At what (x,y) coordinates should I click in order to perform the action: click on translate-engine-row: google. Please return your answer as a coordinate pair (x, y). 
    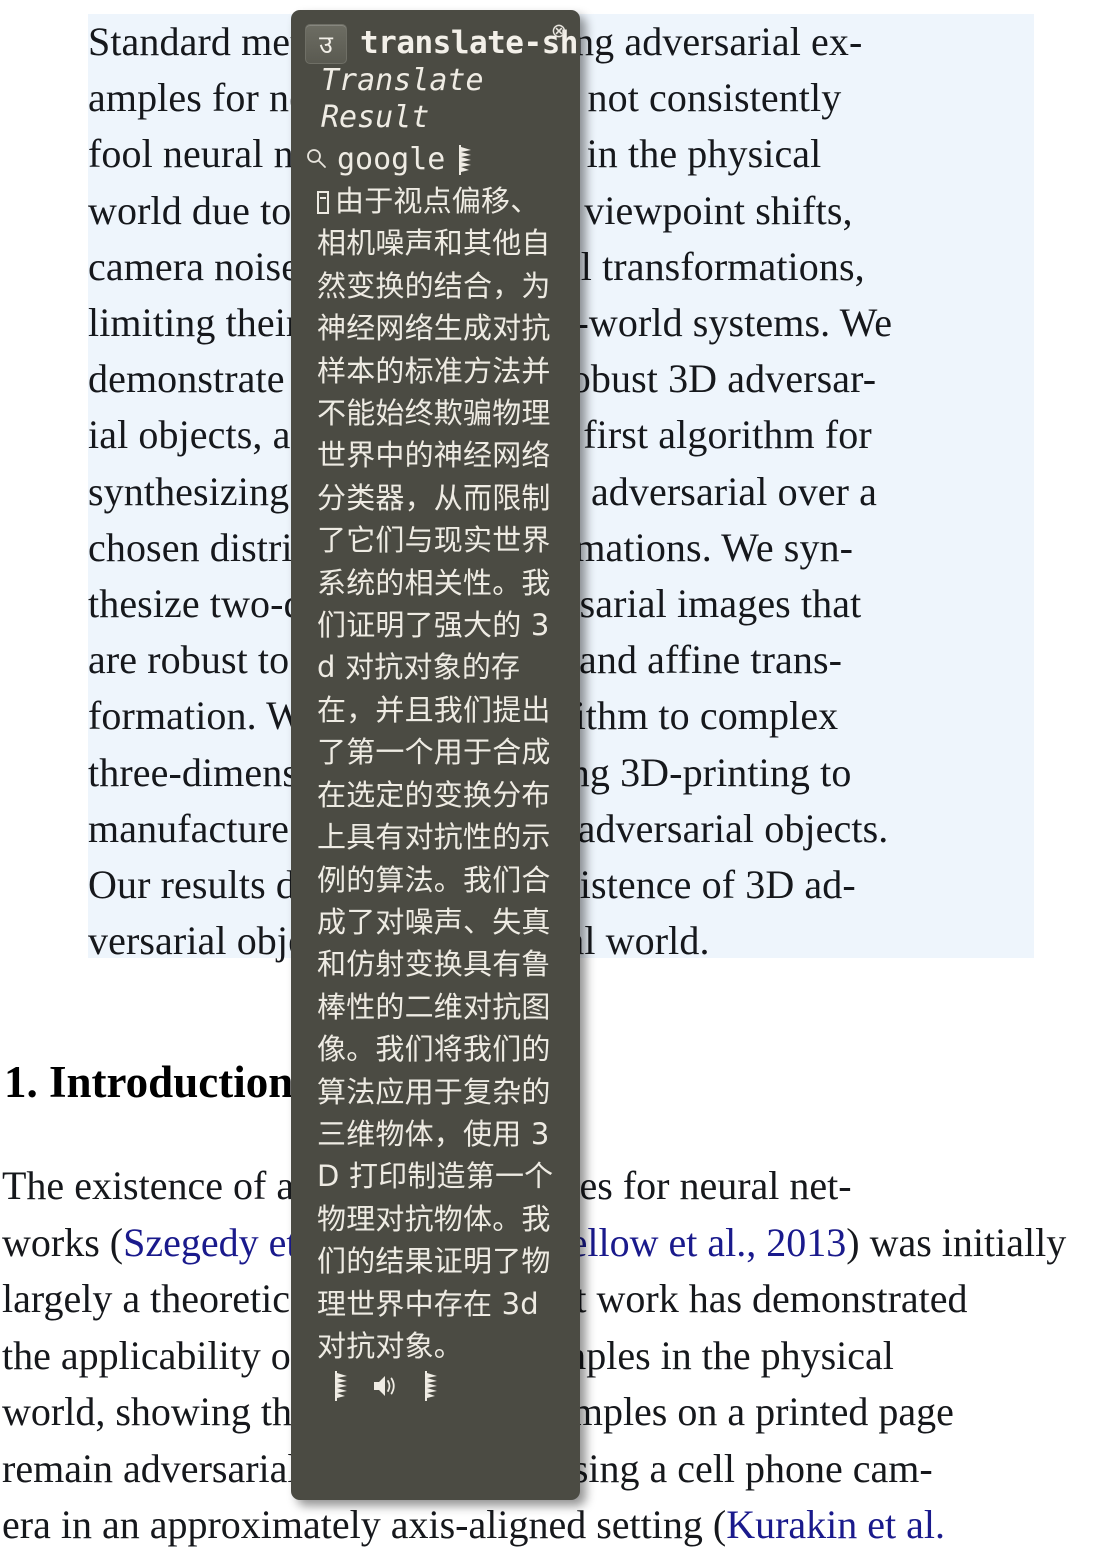
    Looking at the image, I should click on (435, 157).